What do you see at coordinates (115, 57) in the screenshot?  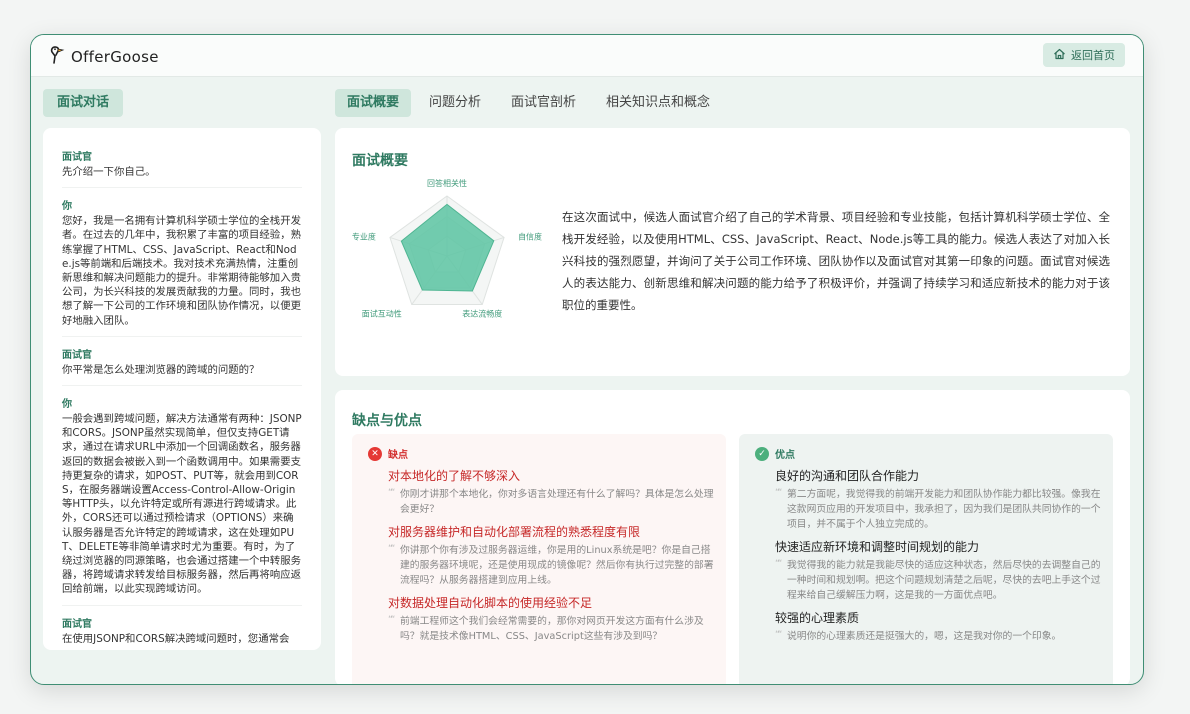 I see `logo-text: OfferGoose` at bounding box center [115, 57].